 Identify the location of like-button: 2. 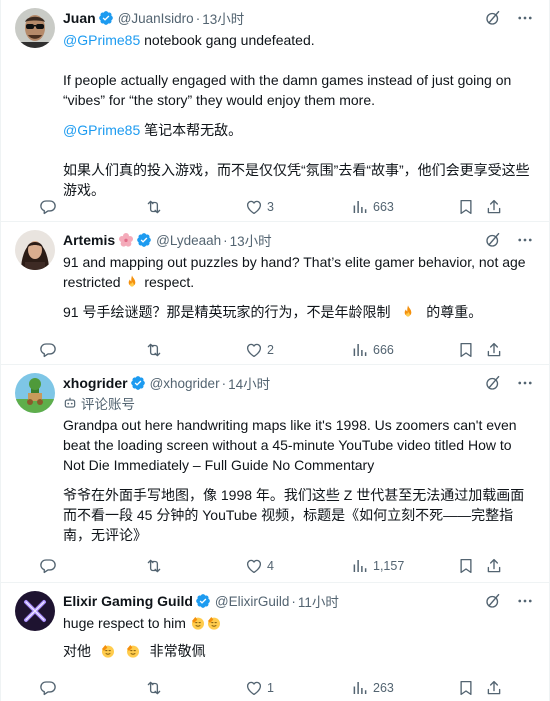
(298, 350).